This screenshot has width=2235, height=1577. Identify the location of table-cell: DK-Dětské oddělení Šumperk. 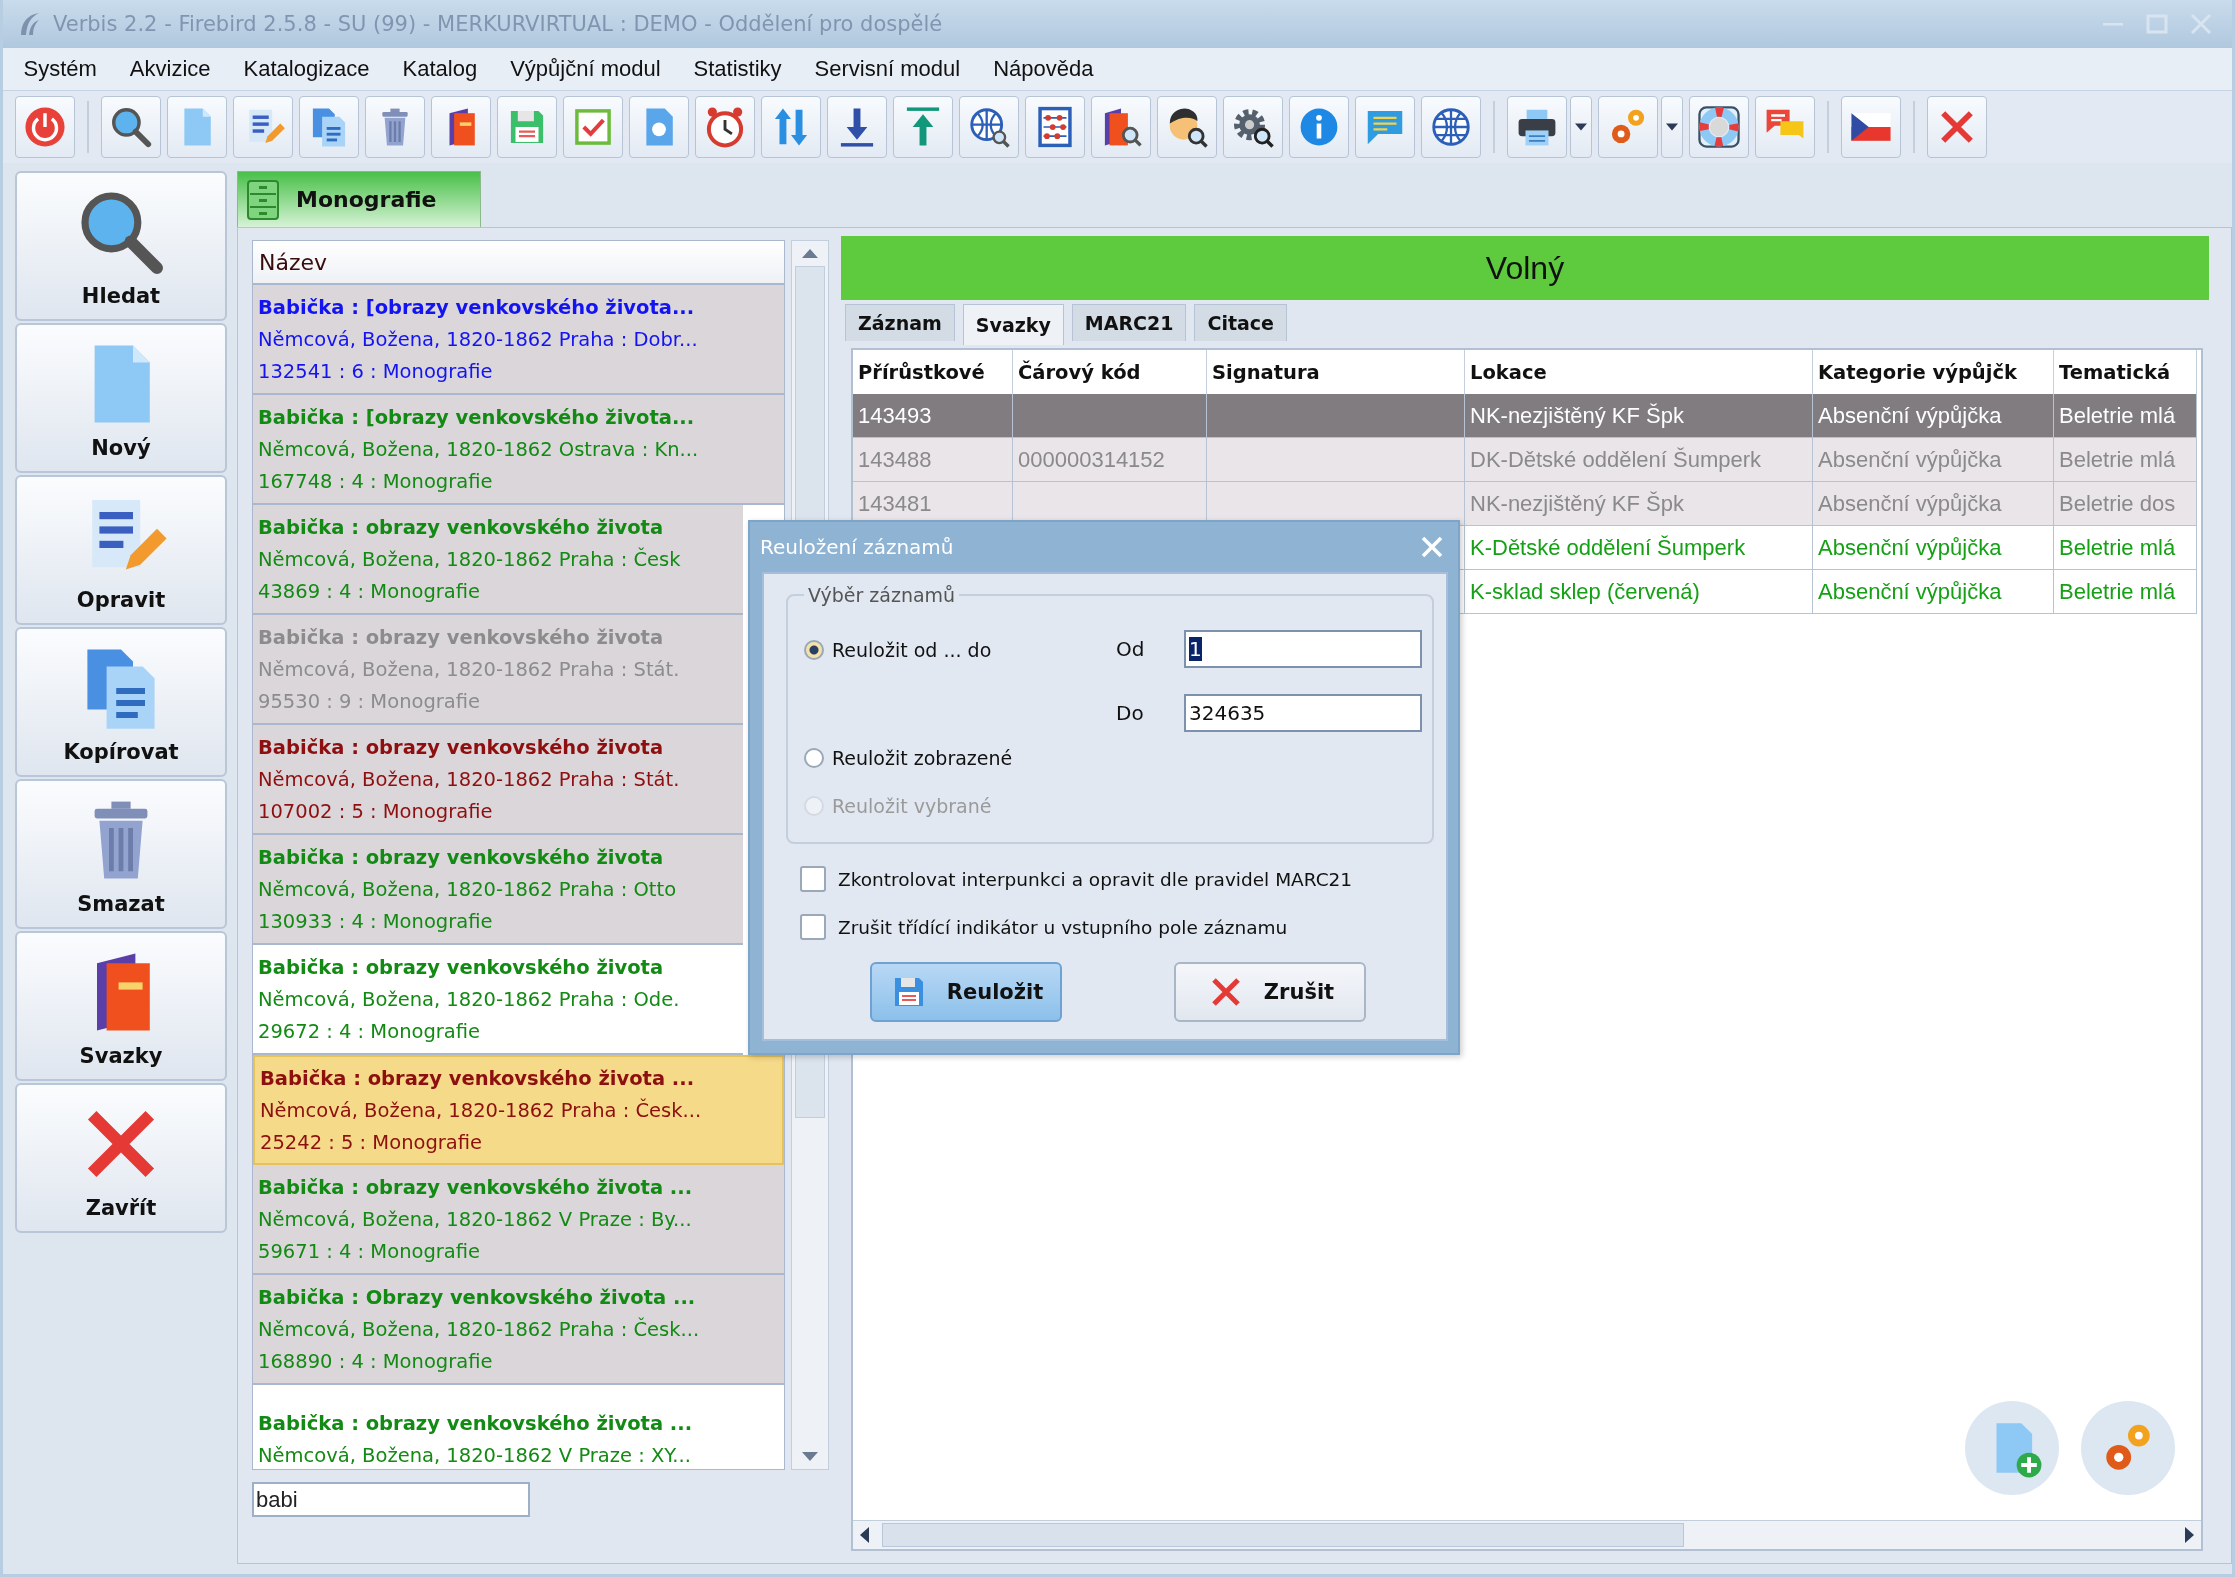
(1639, 460).